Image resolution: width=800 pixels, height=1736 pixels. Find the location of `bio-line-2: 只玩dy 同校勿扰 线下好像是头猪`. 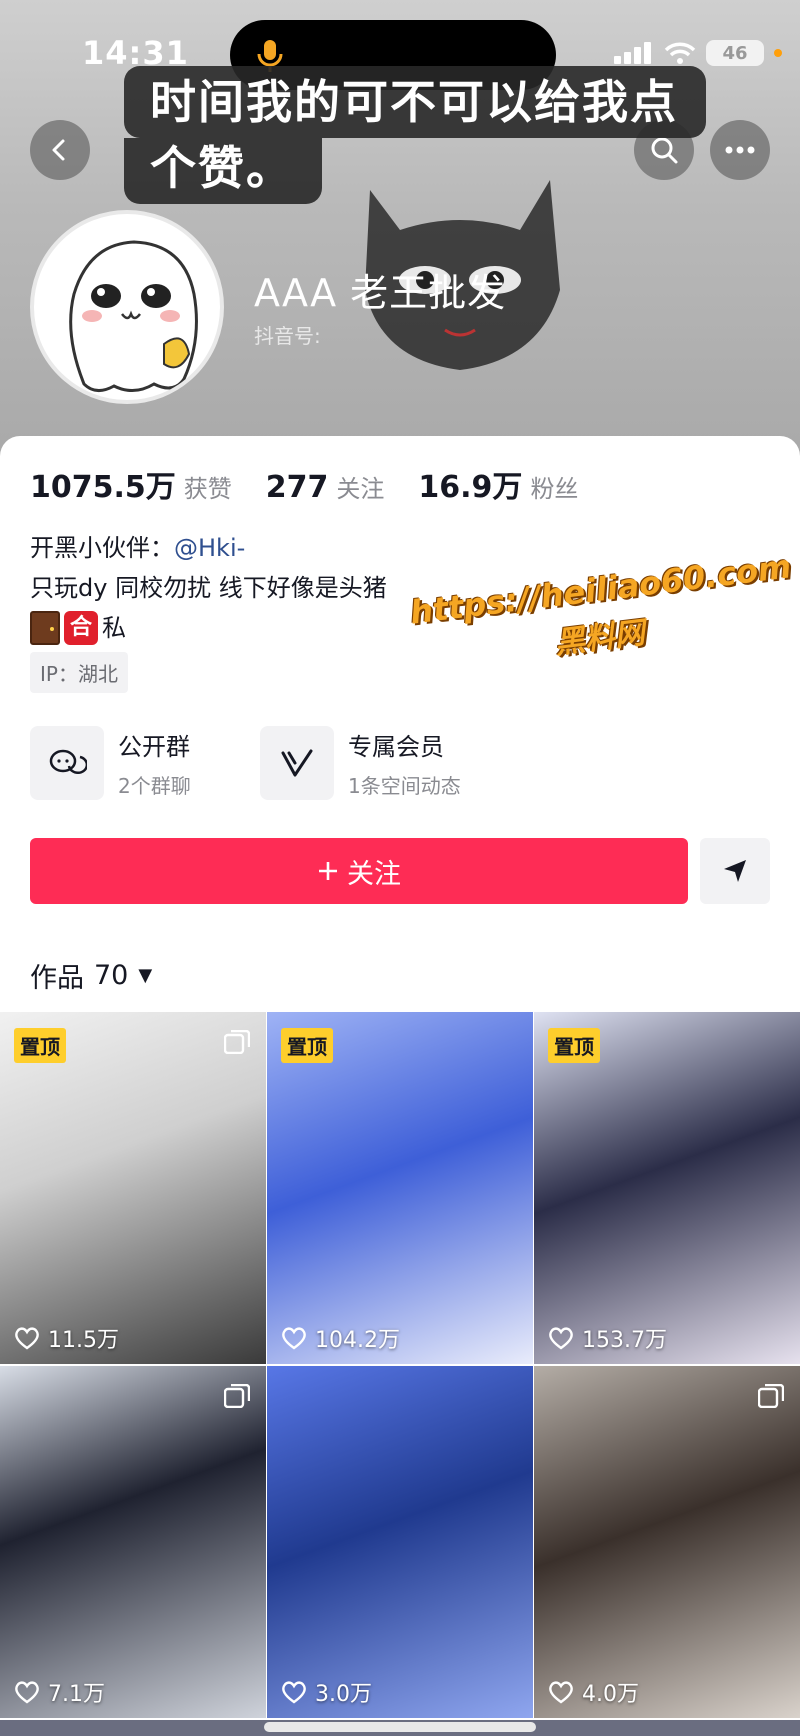

bio-line-2: 只玩dy 同校勿扰 线下好像是头猪 is located at coordinates (208, 588).